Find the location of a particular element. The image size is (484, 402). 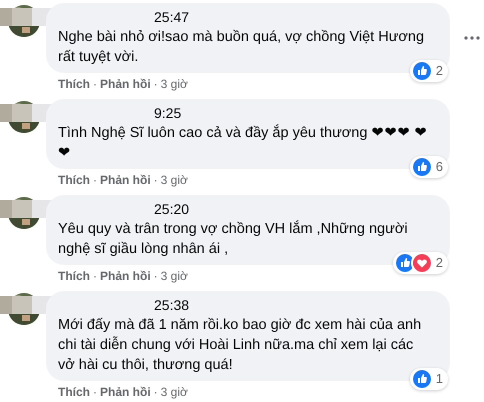

comment-time: 25:20 is located at coordinates (171, 209).